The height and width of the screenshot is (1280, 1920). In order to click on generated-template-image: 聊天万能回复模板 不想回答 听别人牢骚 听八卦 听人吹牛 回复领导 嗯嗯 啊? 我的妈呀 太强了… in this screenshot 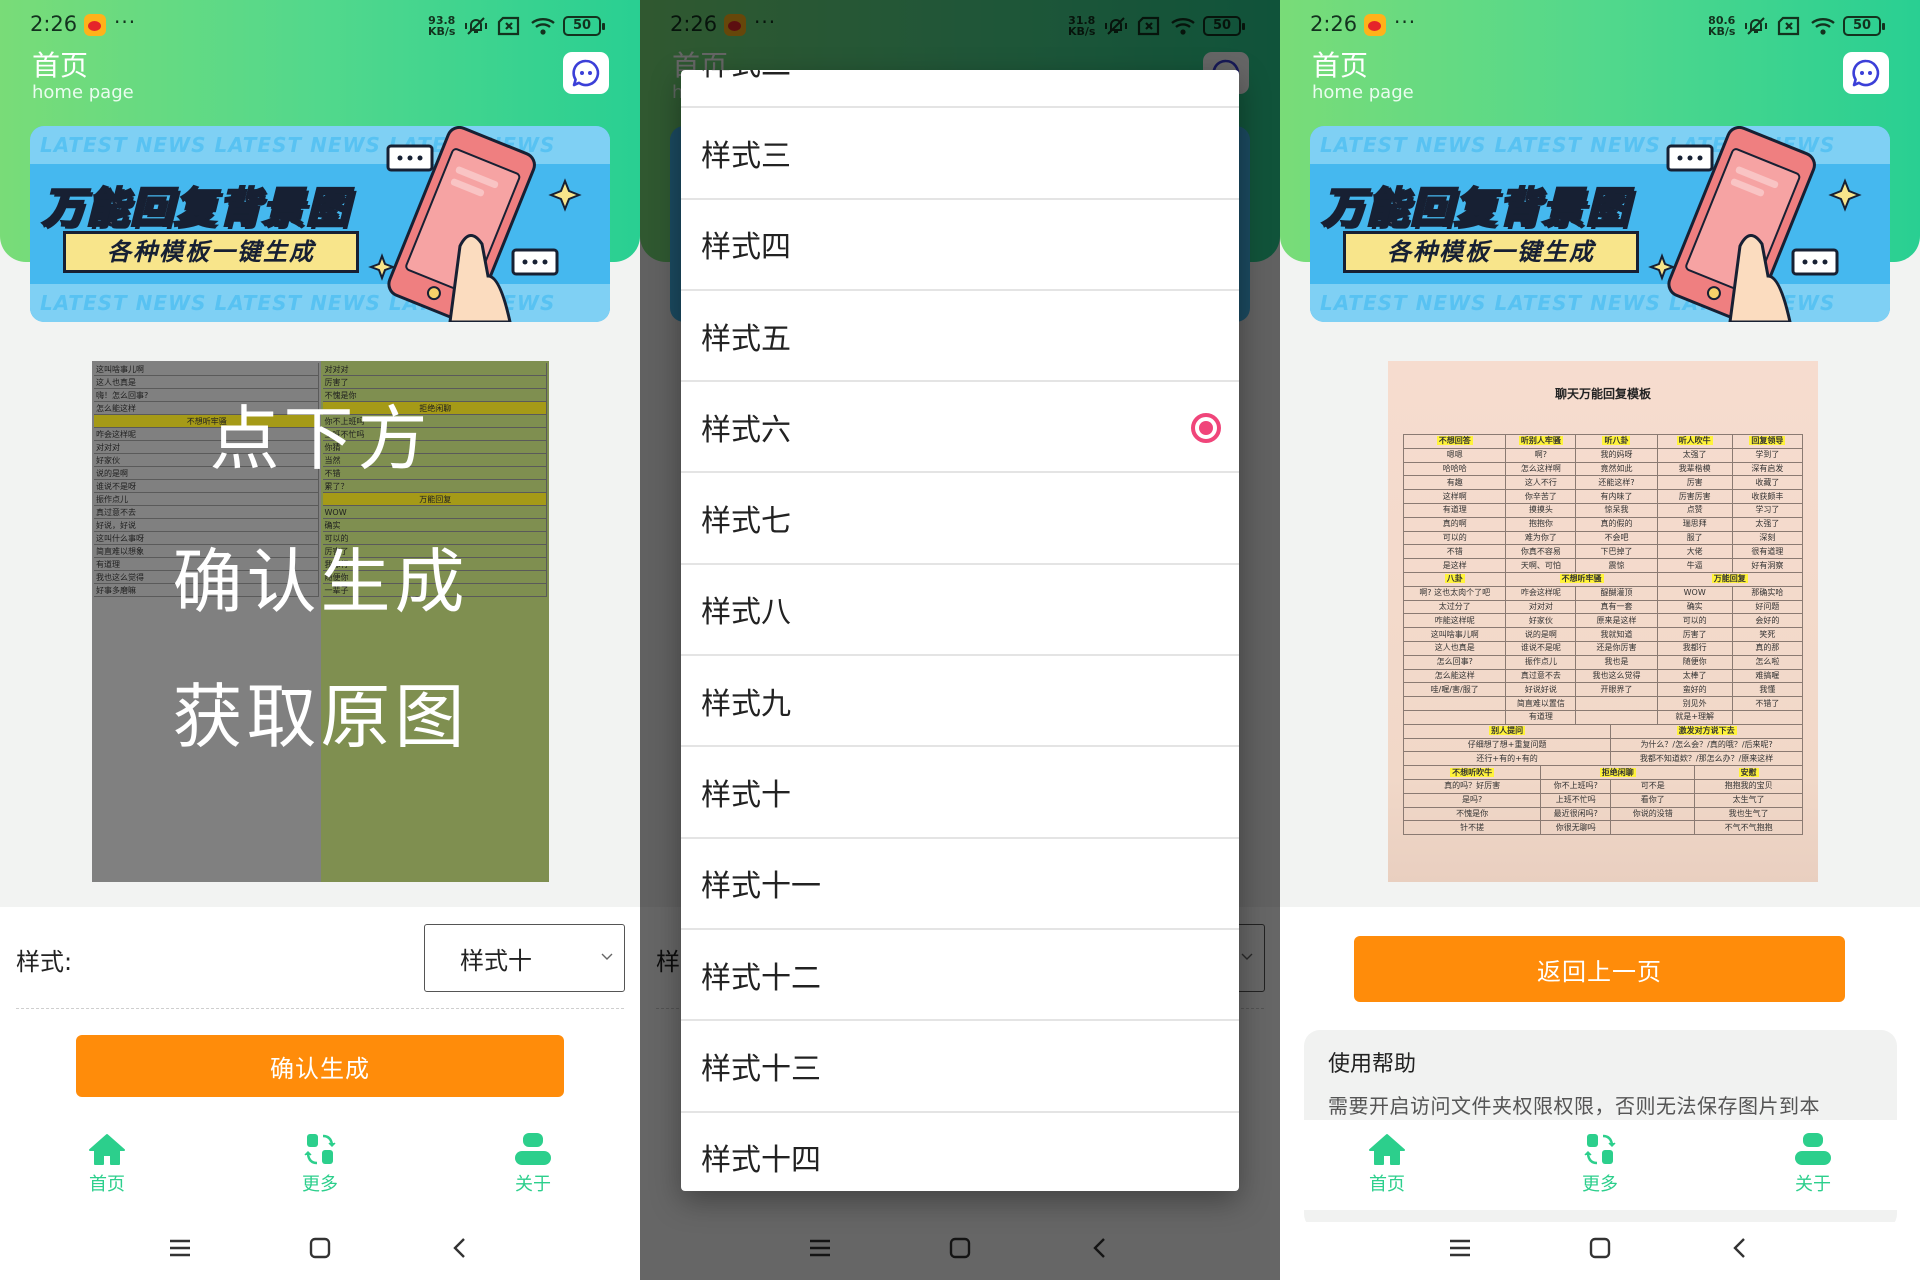, I will do `click(1603, 621)`.